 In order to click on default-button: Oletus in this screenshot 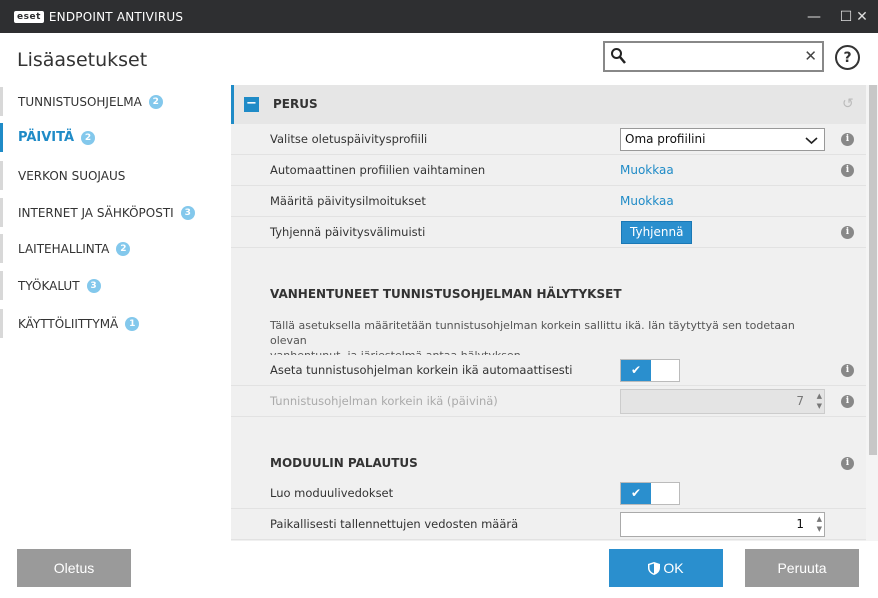, I will do `click(74, 568)`.